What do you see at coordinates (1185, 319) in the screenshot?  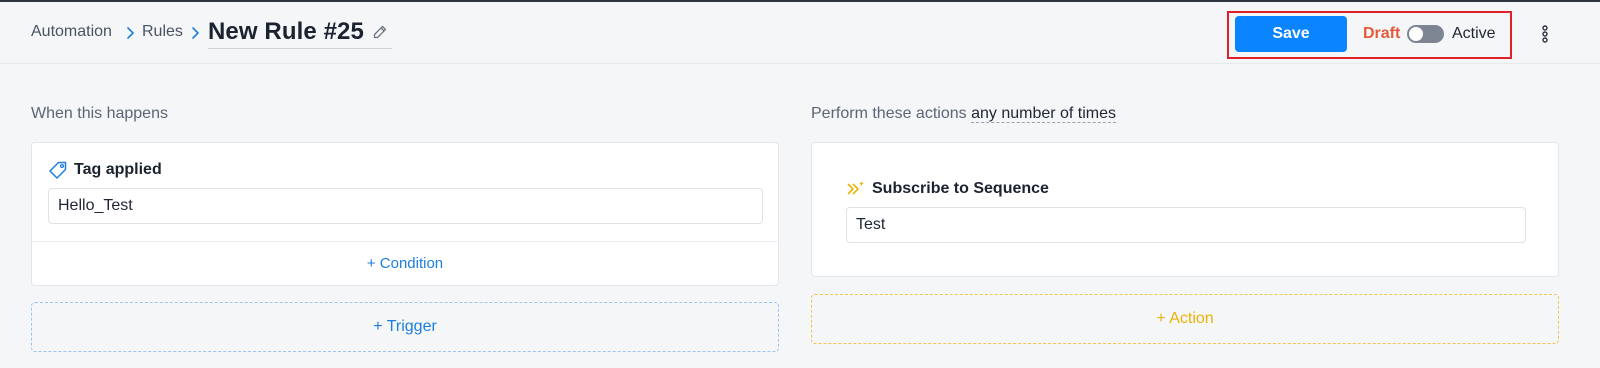 I see `add-action-button: + Action` at bounding box center [1185, 319].